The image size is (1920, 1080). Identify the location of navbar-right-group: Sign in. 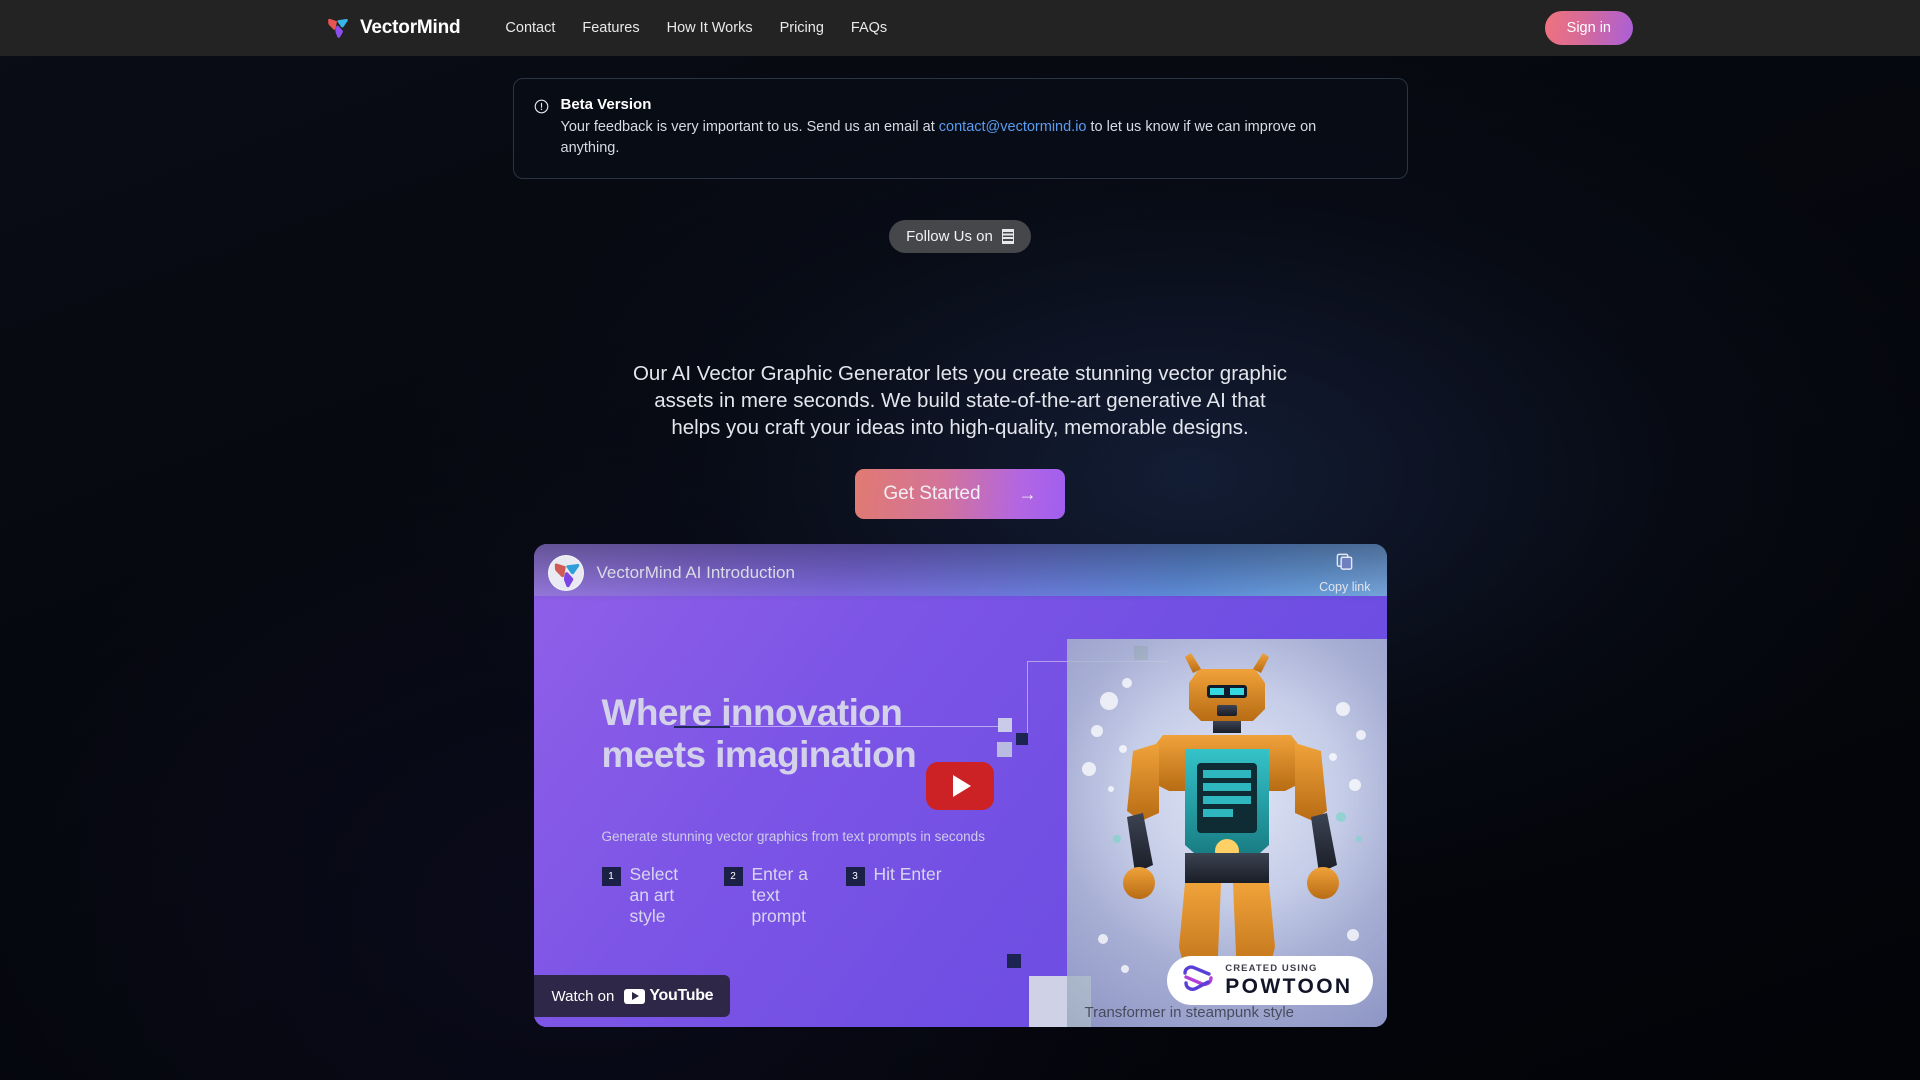
(1588, 28).